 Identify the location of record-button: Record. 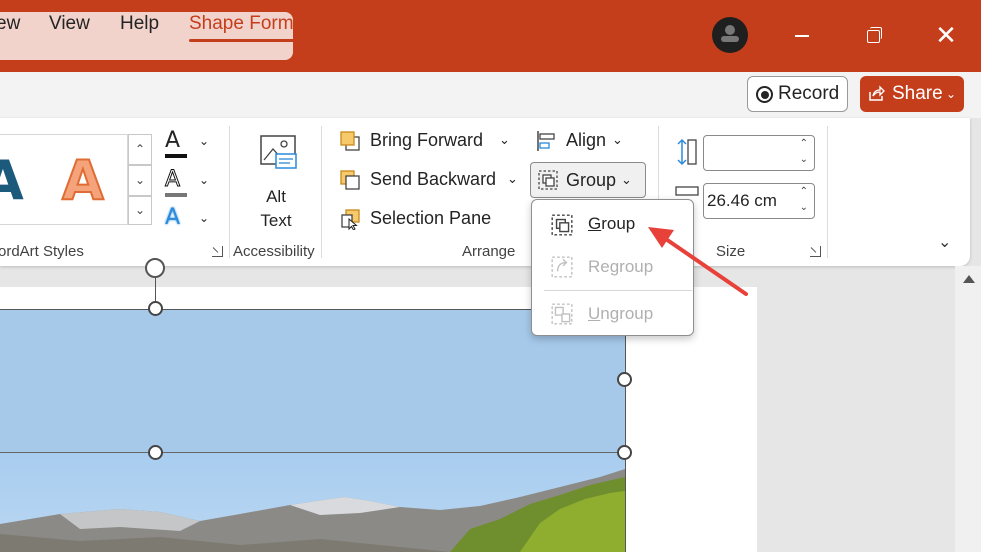
(797, 94).